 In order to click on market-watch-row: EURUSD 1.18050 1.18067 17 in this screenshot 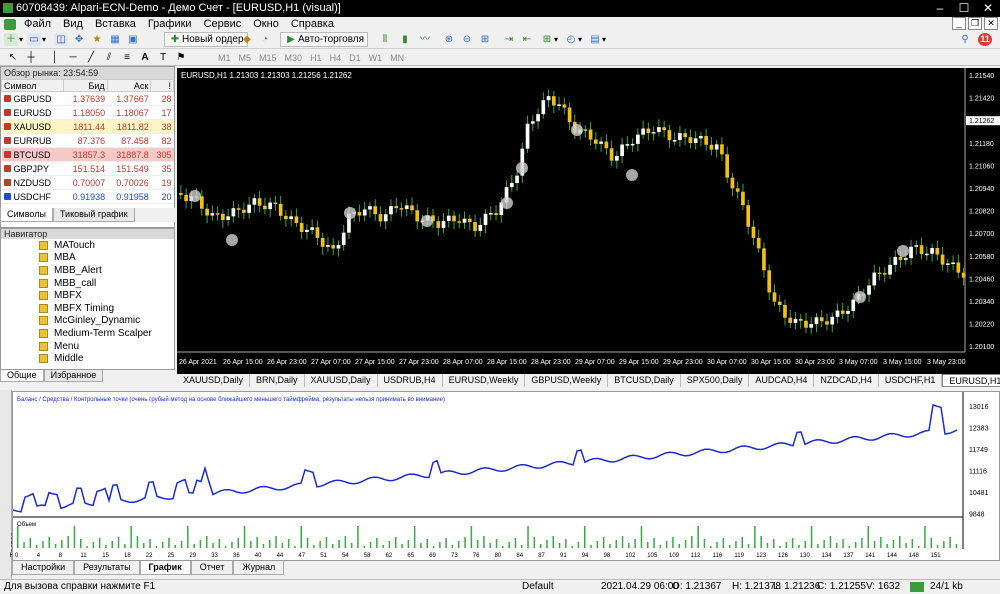, I will do `click(87, 112)`.